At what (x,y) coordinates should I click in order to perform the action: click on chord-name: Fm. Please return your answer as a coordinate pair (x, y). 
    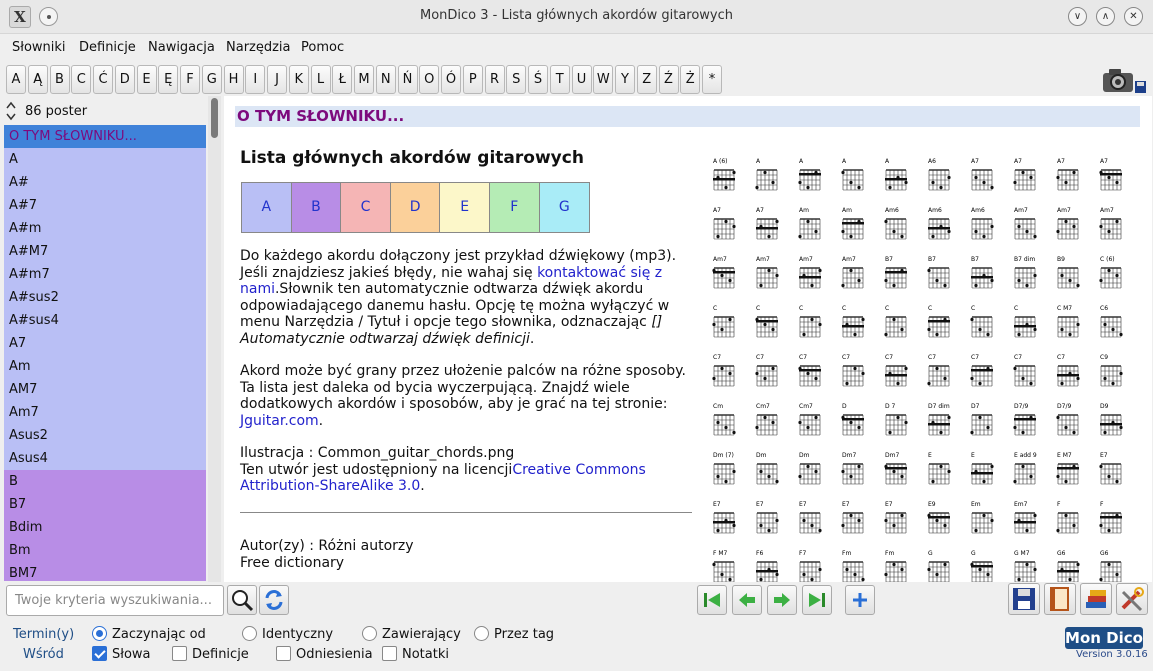
    Looking at the image, I should click on (889, 553).